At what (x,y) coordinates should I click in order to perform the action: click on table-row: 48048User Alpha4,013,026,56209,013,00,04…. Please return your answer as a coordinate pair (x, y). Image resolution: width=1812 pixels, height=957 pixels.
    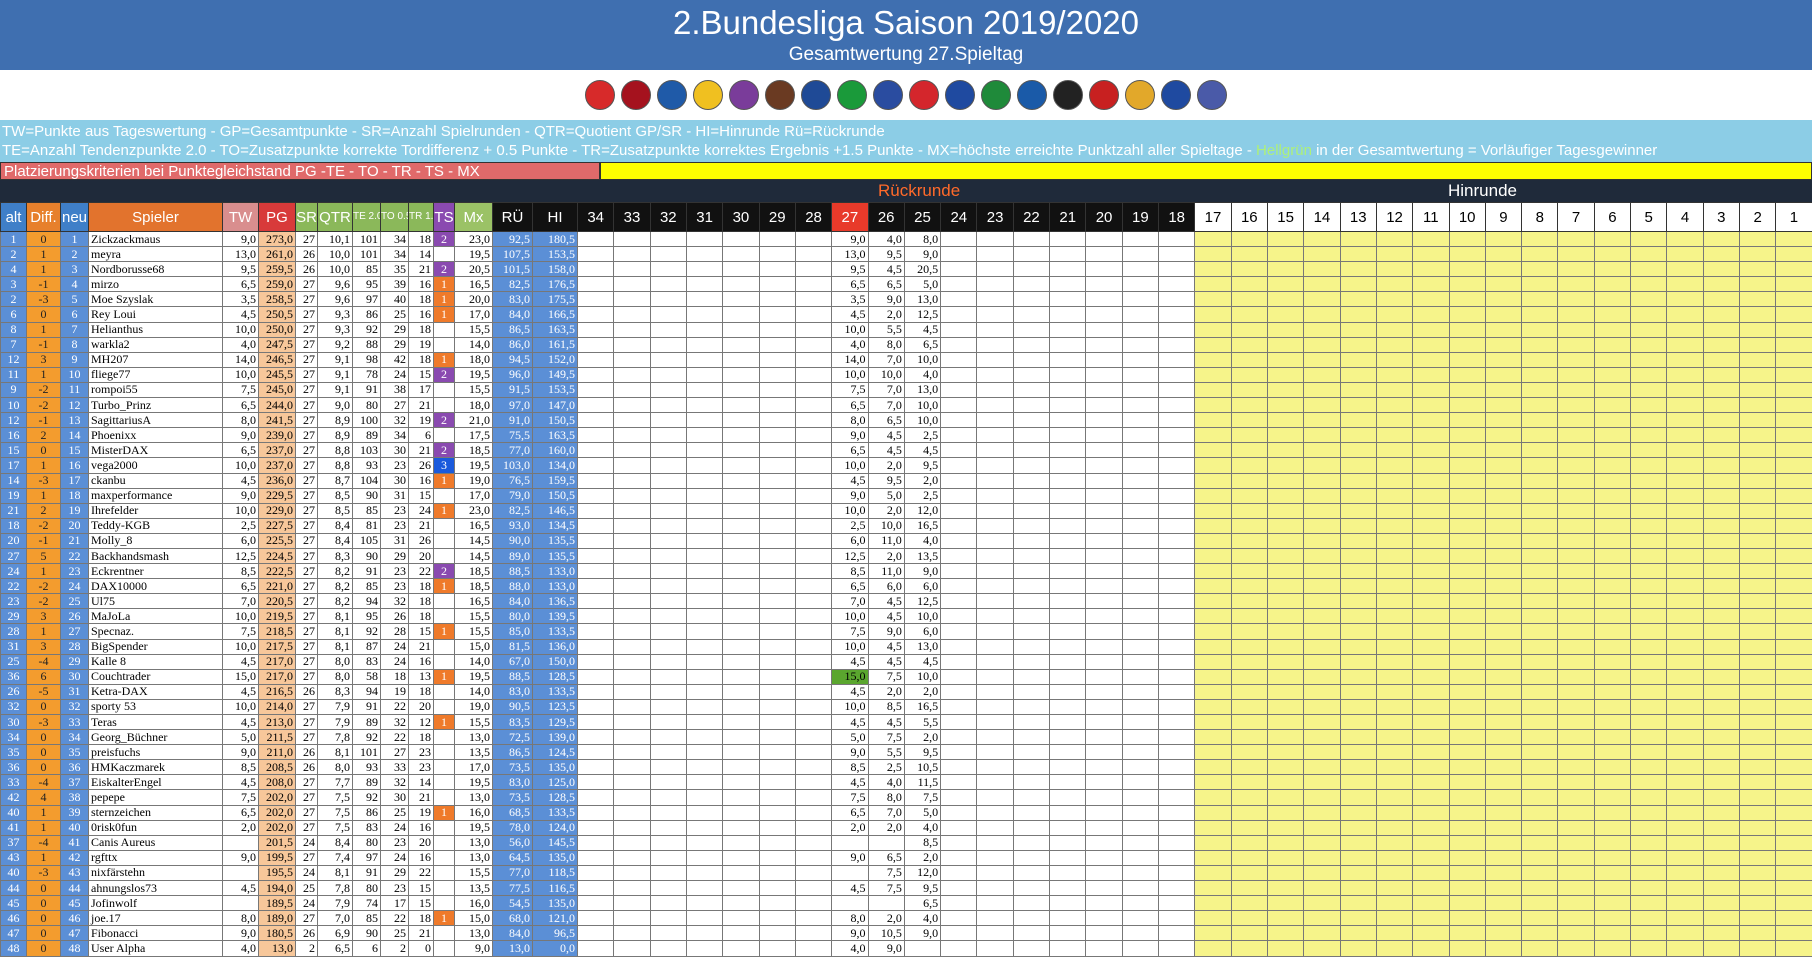
    Looking at the image, I should click on (906, 948).